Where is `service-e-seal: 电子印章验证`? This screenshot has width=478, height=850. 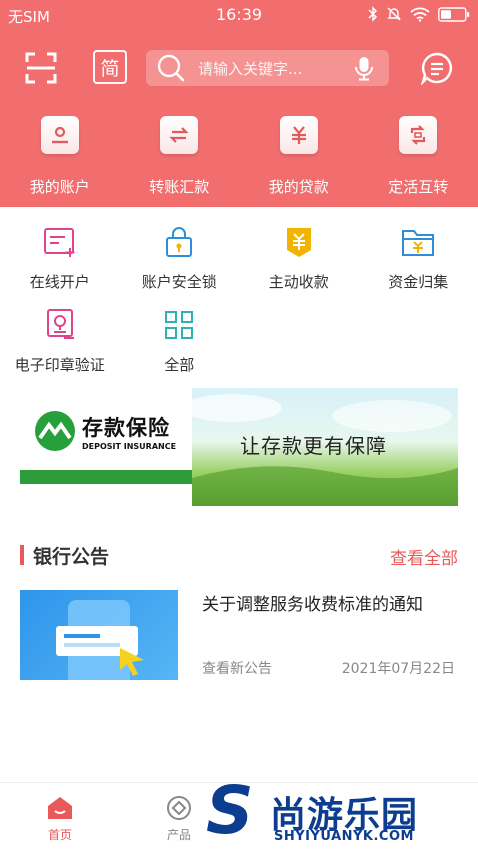 service-e-seal: 电子印章验证 is located at coordinates (60, 341).